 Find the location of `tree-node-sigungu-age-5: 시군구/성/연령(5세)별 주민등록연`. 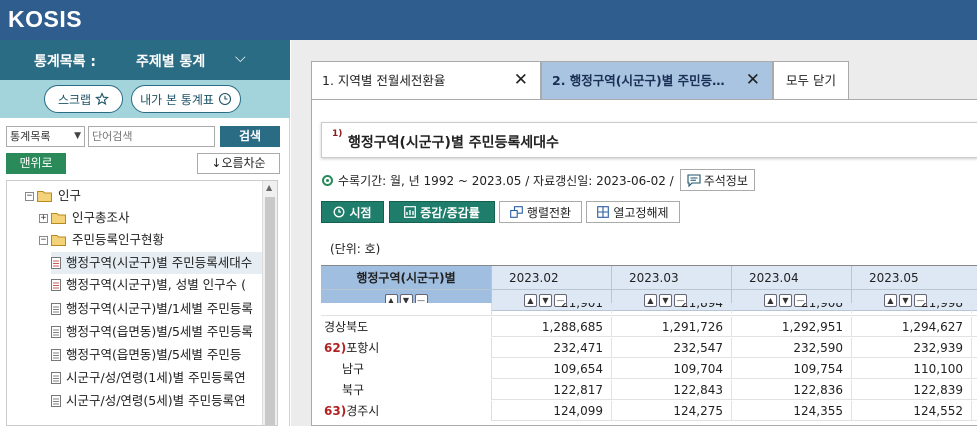

tree-node-sigungu-age-5: 시군구/성/연령(5세)별 주민등록연 is located at coordinates (148, 401).